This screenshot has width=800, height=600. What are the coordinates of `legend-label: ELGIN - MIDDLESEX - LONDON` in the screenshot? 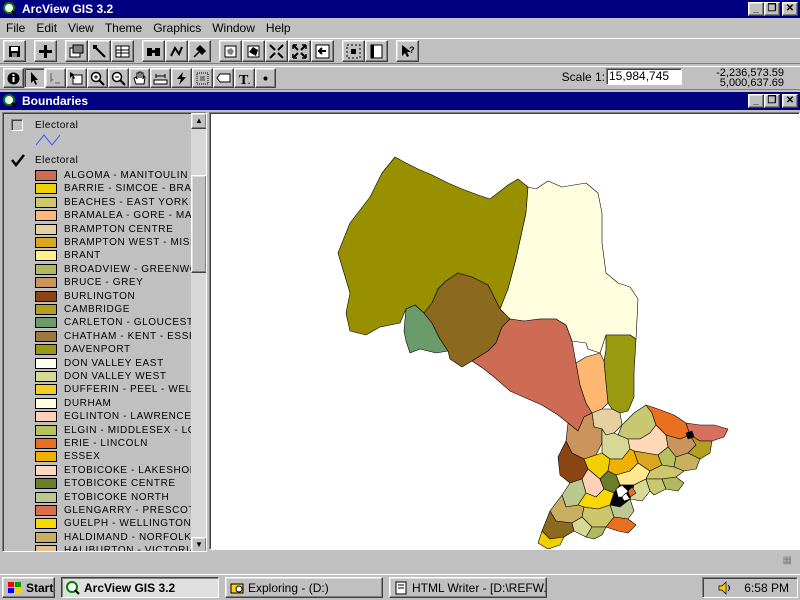 It's located at (127, 430).